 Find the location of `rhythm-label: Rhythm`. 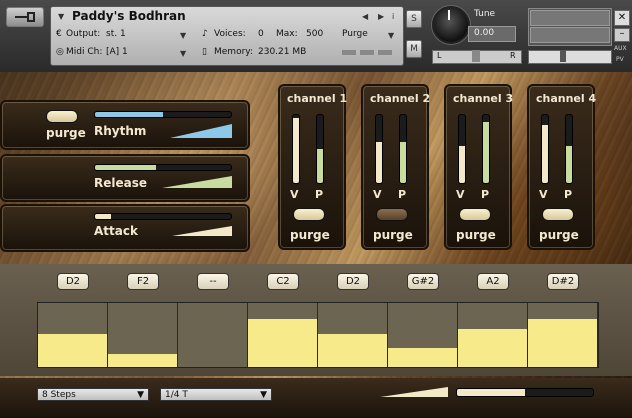

rhythm-label: Rhythm is located at coordinates (120, 131).